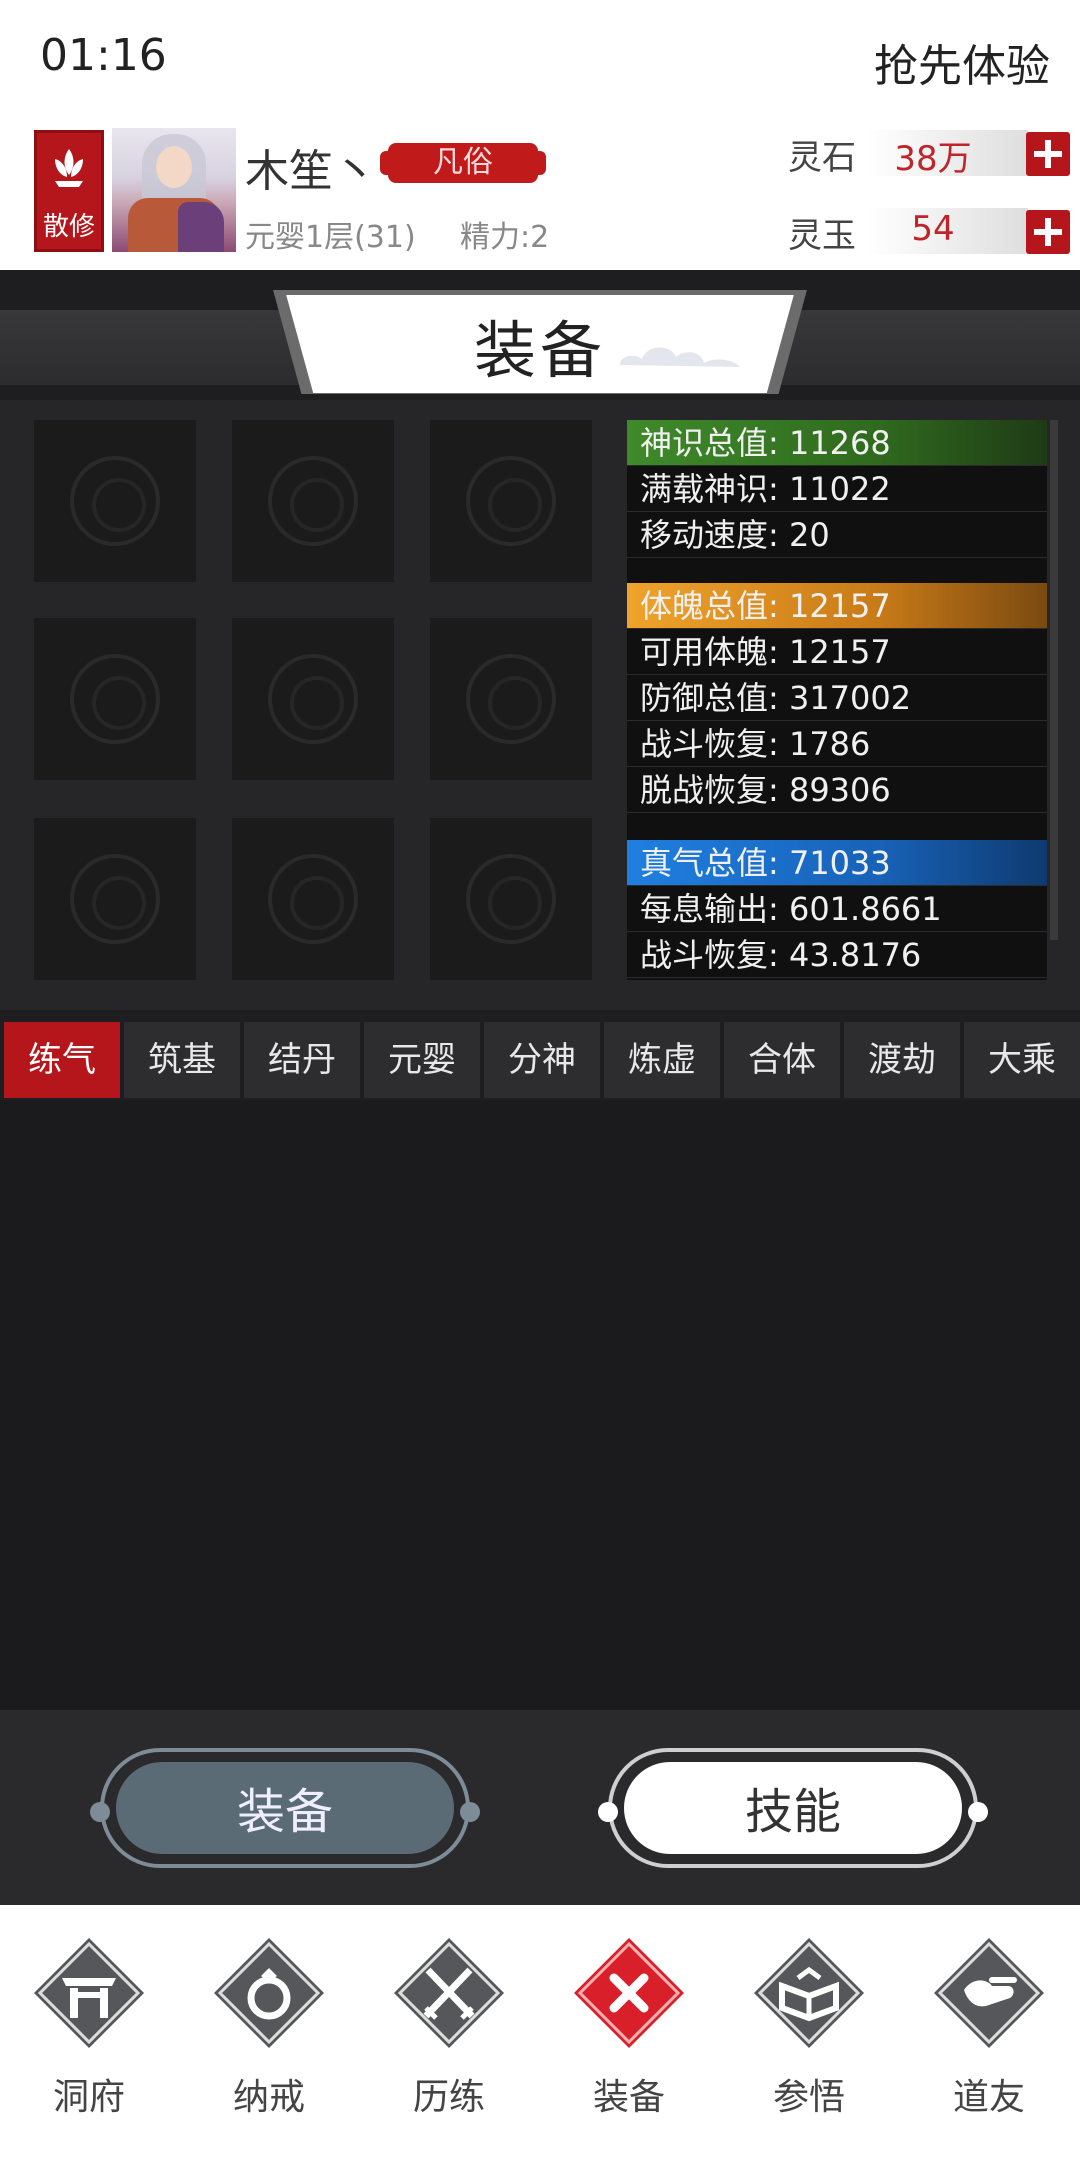 Image resolution: width=1080 pixels, height=2160 pixels. What do you see at coordinates (837, 443) in the screenshot?
I see `stat-row: 神识总值: 11268` at bounding box center [837, 443].